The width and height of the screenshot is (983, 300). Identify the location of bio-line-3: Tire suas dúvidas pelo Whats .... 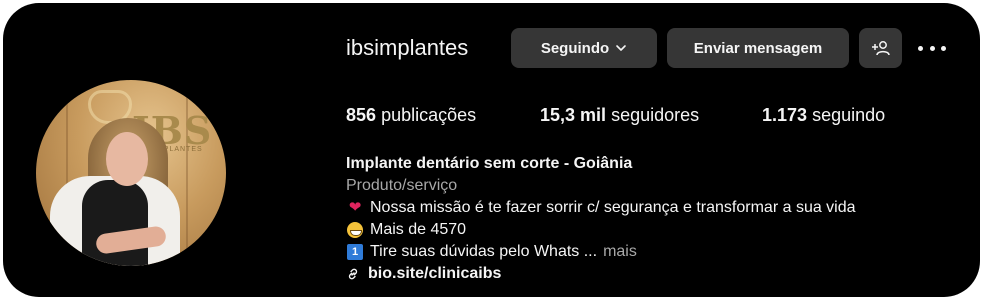
(484, 251).